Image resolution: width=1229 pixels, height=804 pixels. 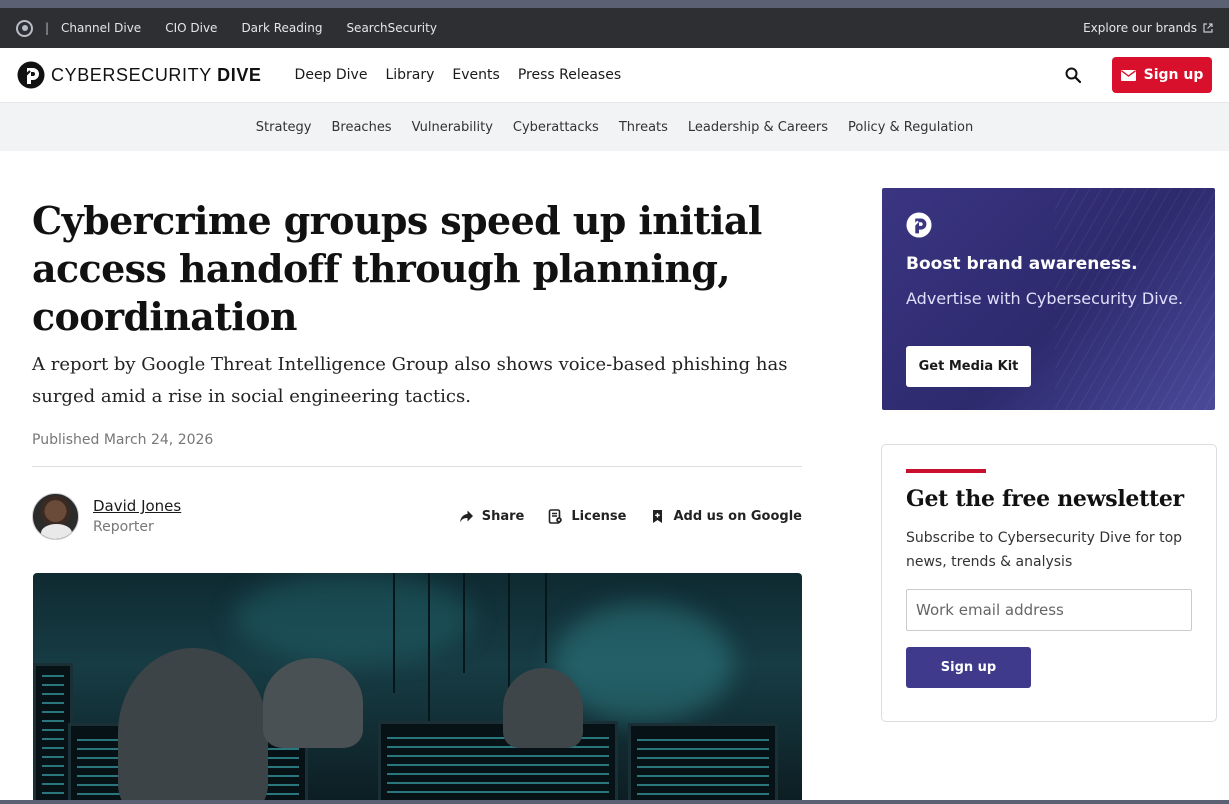 What do you see at coordinates (452, 127) in the screenshot?
I see `topic-vulnerability: Vulnerability` at bounding box center [452, 127].